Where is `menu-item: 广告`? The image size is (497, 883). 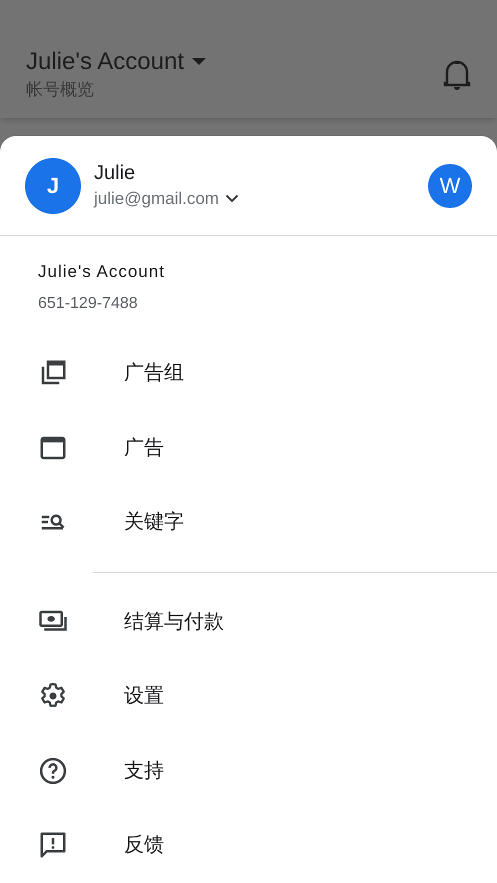 menu-item: 广告 is located at coordinates (248, 447).